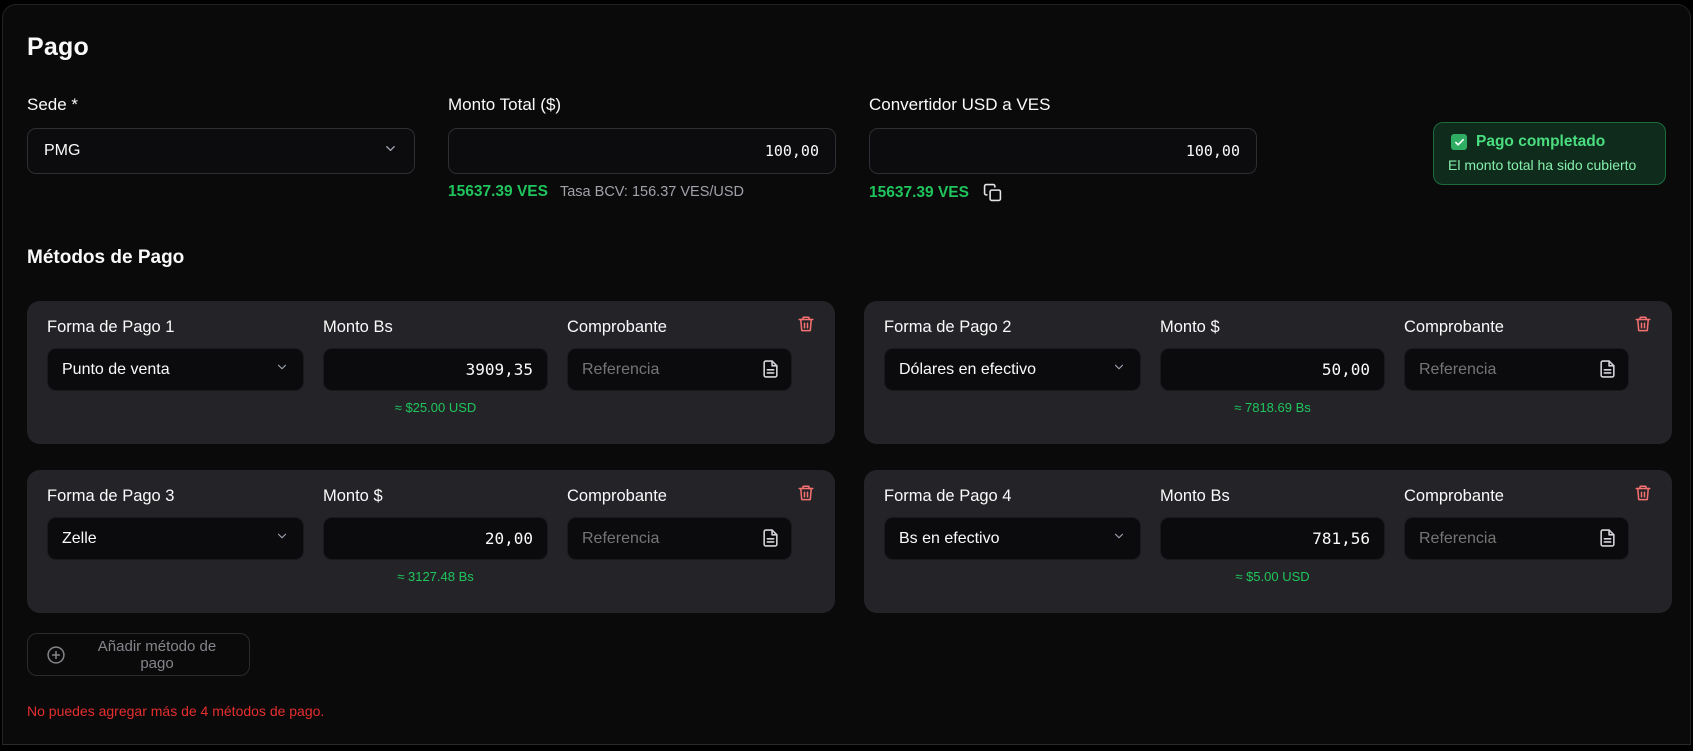 This screenshot has width=1693, height=751. Describe the element at coordinates (53, 104) in the screenshot. I see `sede-label: Sede *` at that location.